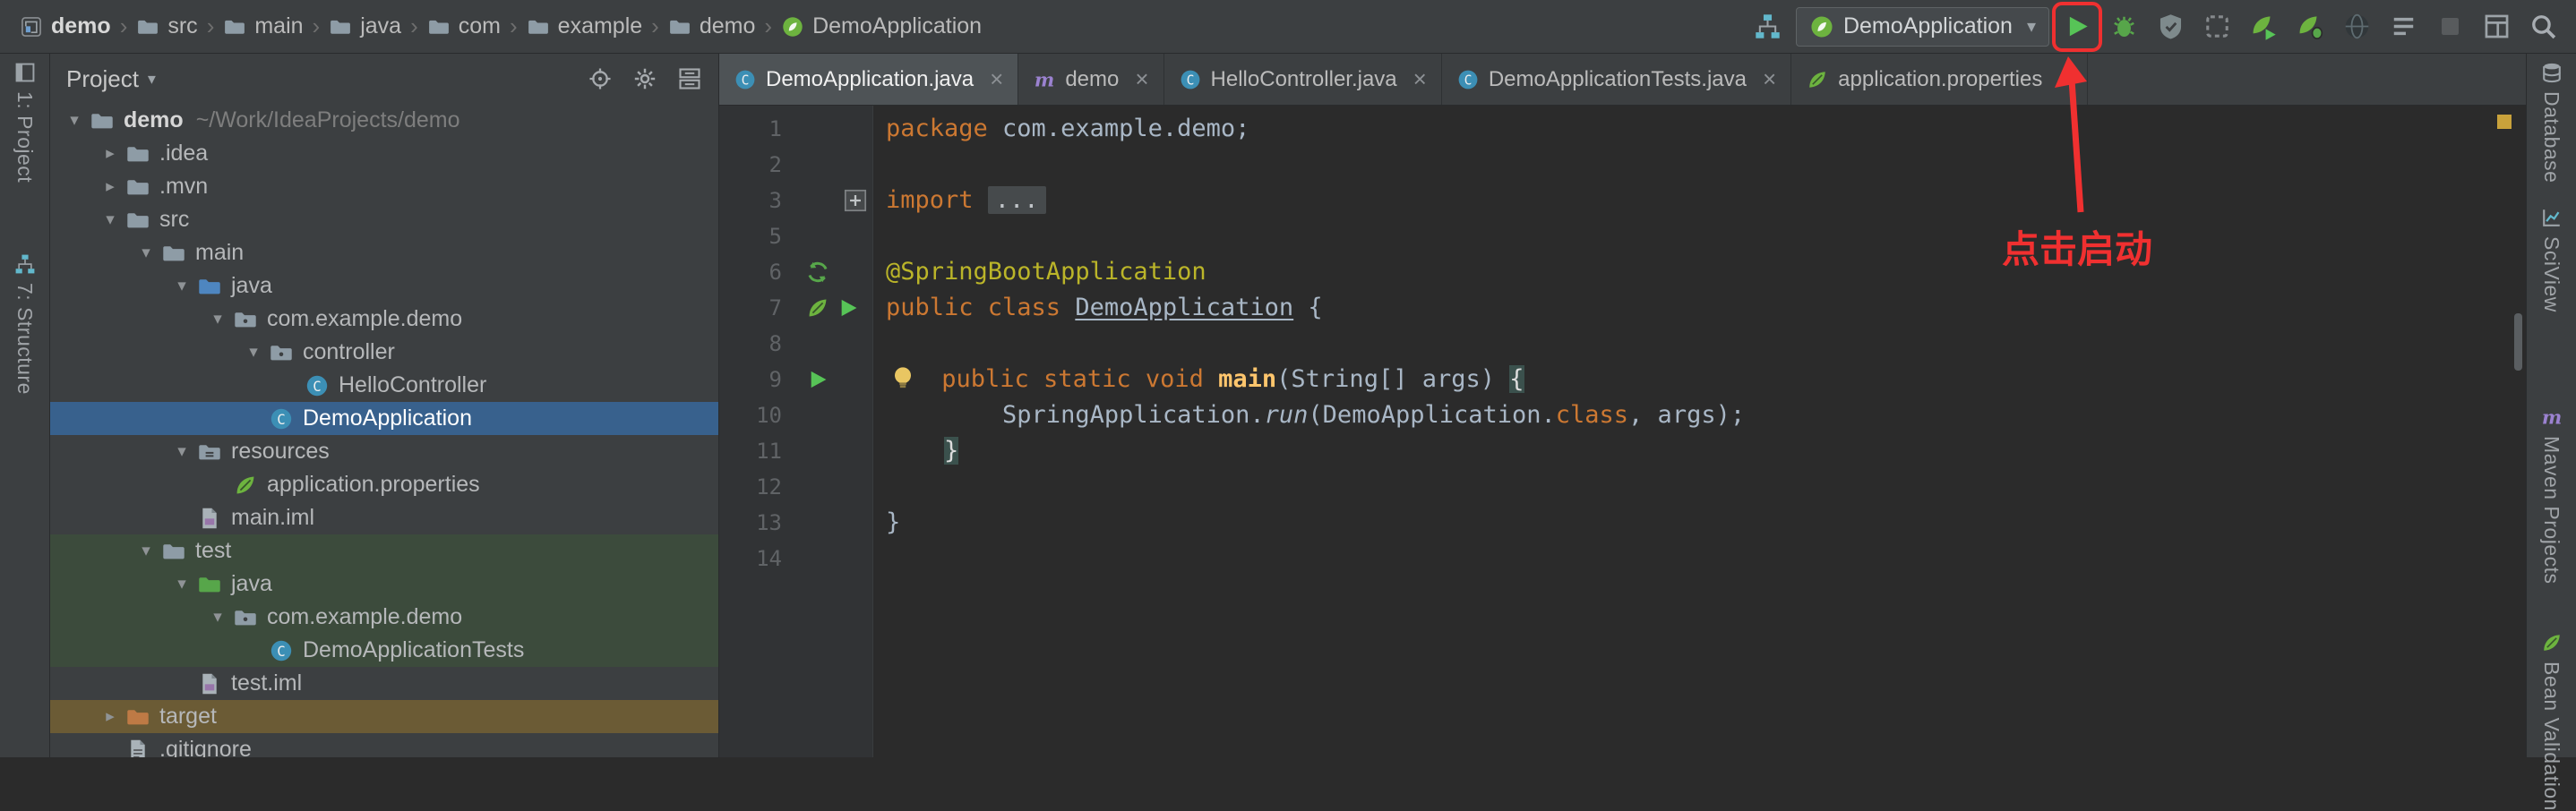 This screenshot has width=2576, height=811. I want to click on breadcrumb-item-src: src, so click(167, 26).